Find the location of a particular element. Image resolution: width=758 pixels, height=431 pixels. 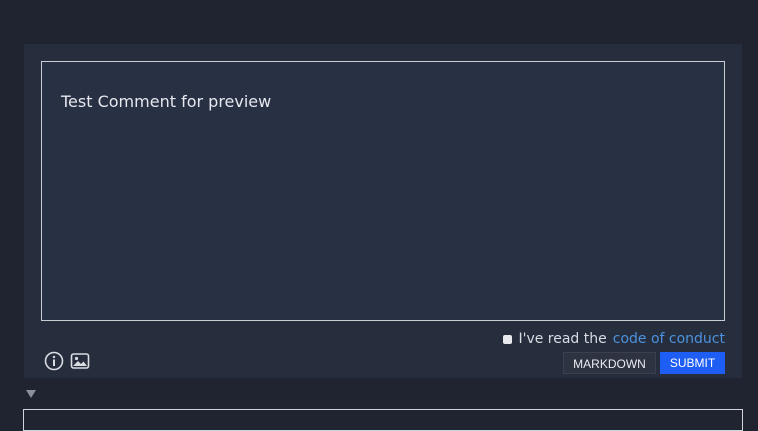

code-of-conduct-link: code of conduct is located at coordinates (669, 339).